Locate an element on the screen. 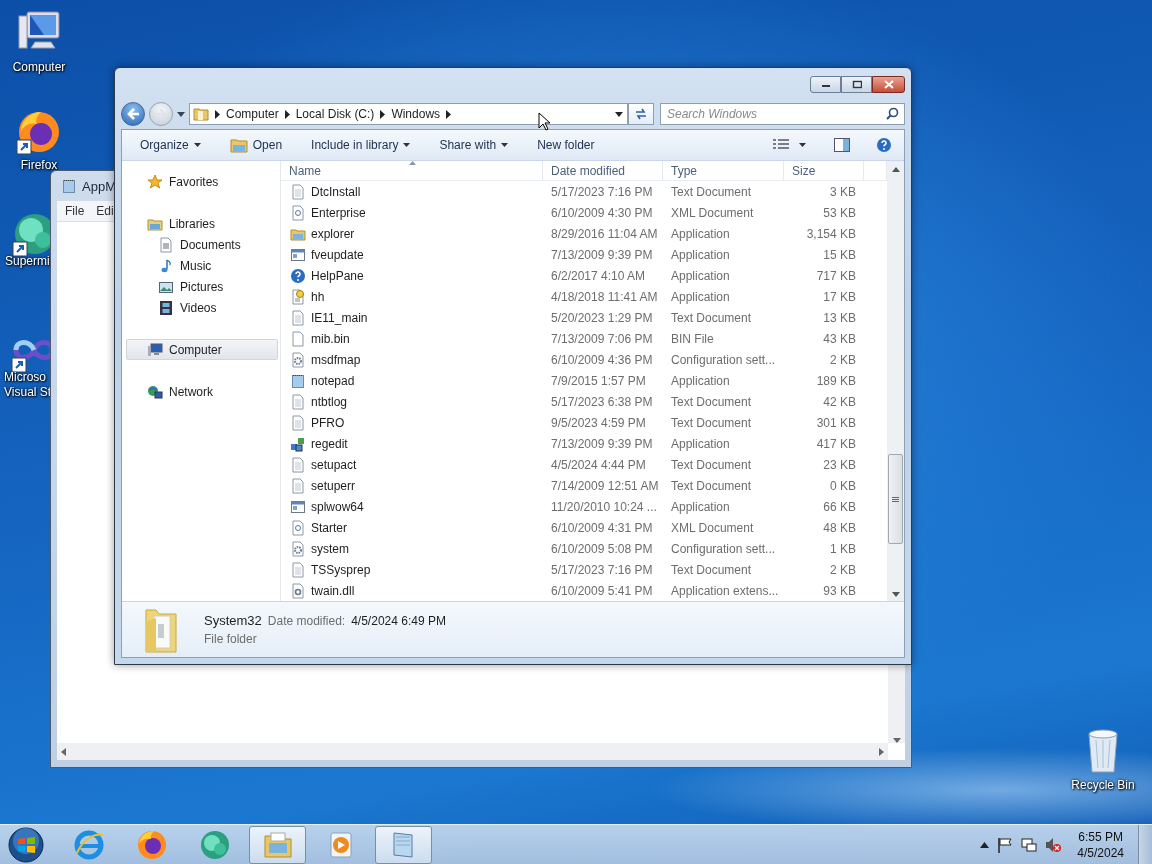 This screenshot has width=1152, height=864. file-name: msdfmap is located at coordinates (412, 359).